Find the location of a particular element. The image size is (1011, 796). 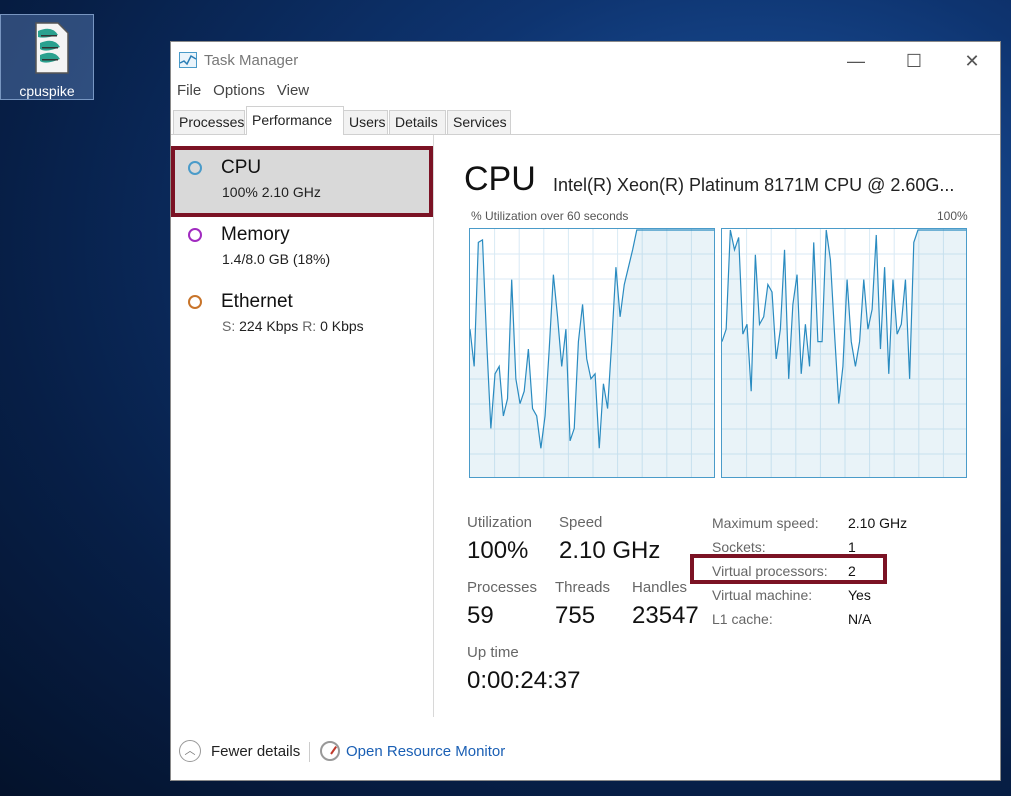

speed-label: Speed is located at coordinates (581, 522).